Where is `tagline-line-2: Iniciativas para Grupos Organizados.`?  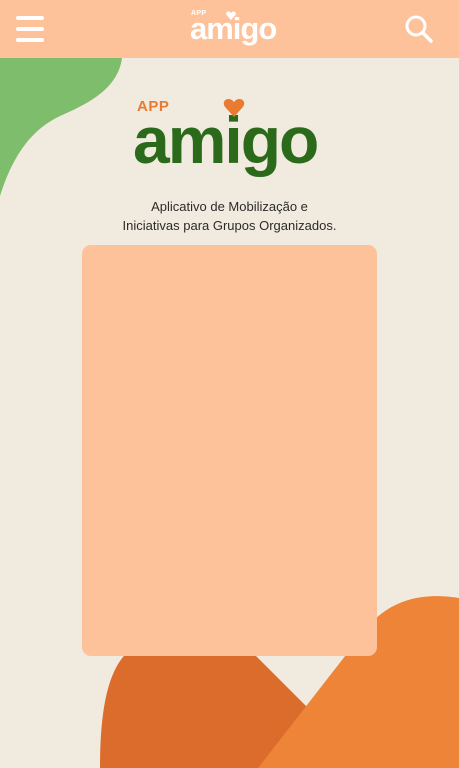
tagline-line-2: Iniciativas para Grupos Organizados. is located at coordinates (229, 225).